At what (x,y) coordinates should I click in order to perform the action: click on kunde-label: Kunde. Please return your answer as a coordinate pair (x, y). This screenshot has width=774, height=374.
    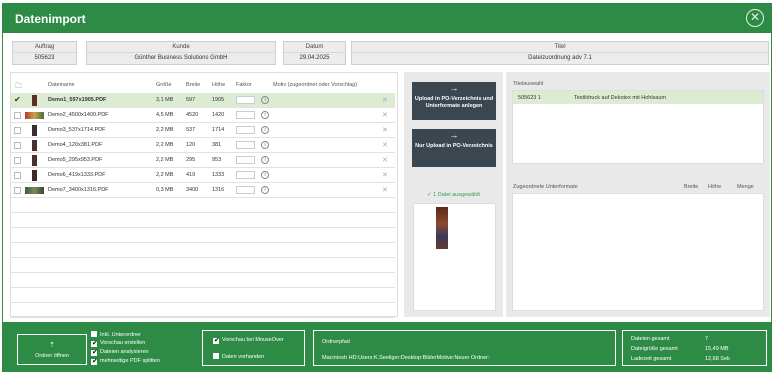
    Looking at the image, I should click on (181, 47).